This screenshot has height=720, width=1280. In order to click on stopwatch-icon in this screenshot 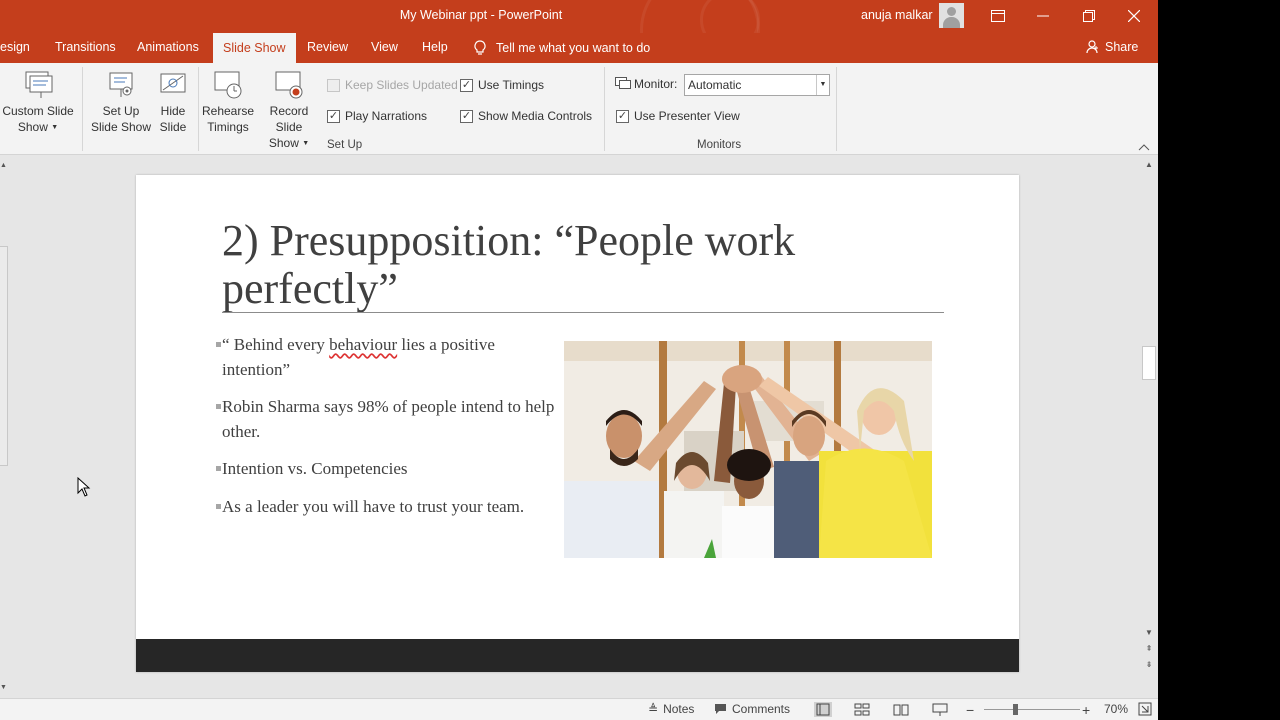, I will do `click(228, 85)`.